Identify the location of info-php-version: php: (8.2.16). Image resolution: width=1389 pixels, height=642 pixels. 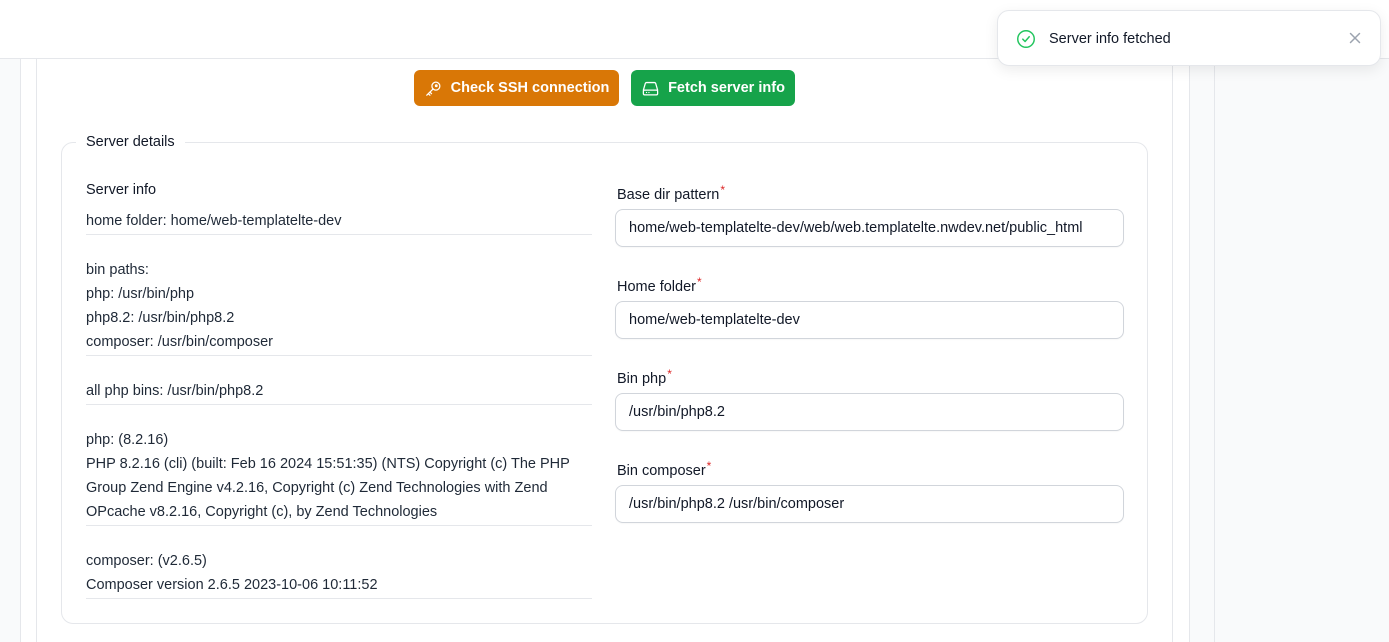
(127, 440).